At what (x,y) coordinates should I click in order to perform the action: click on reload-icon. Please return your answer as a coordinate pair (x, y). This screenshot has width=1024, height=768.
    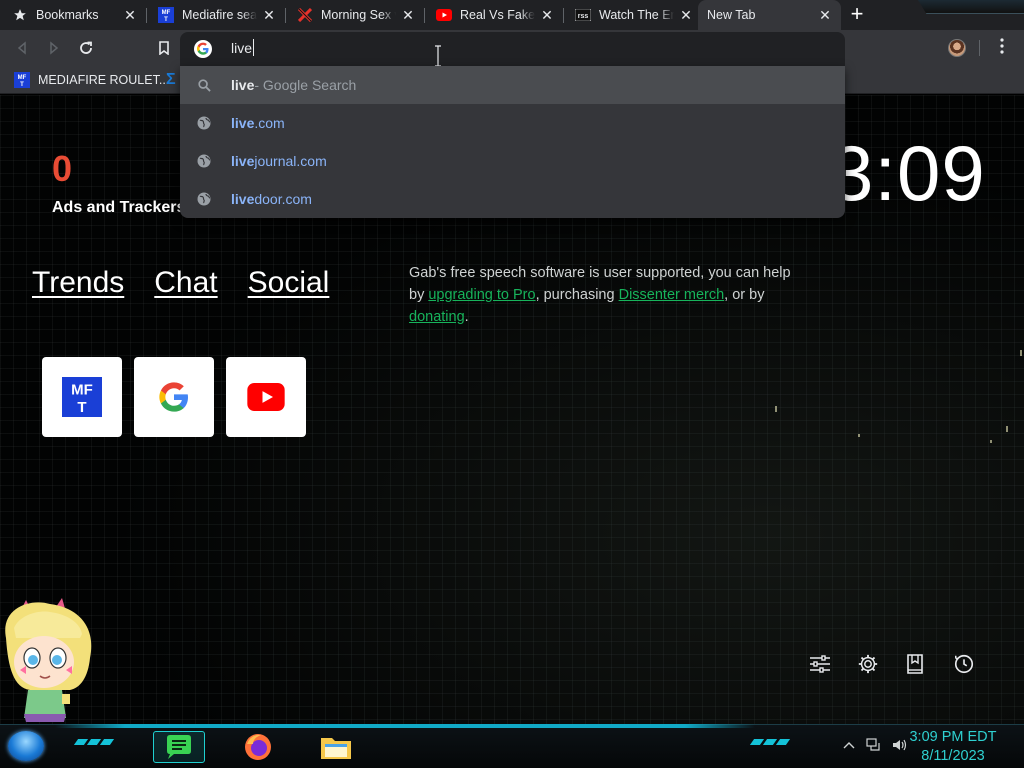
    Looking at the image, I should click on (86, 48).